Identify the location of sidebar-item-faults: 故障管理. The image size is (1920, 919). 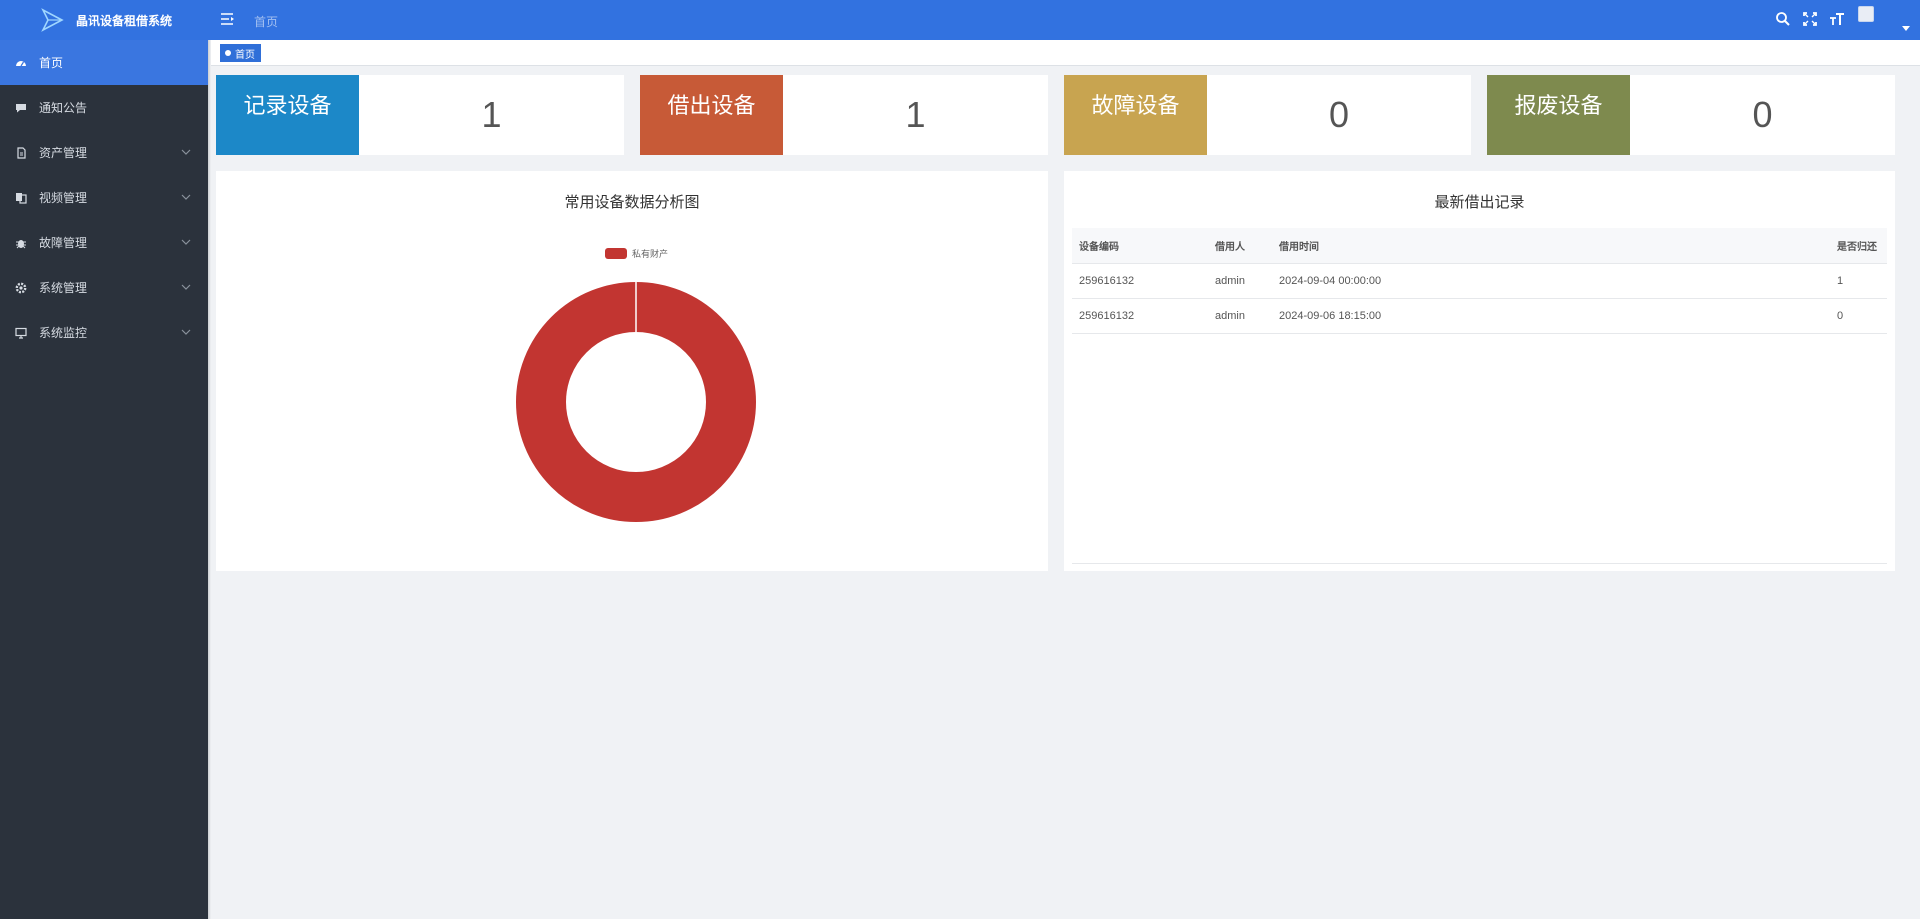
(104, 242).